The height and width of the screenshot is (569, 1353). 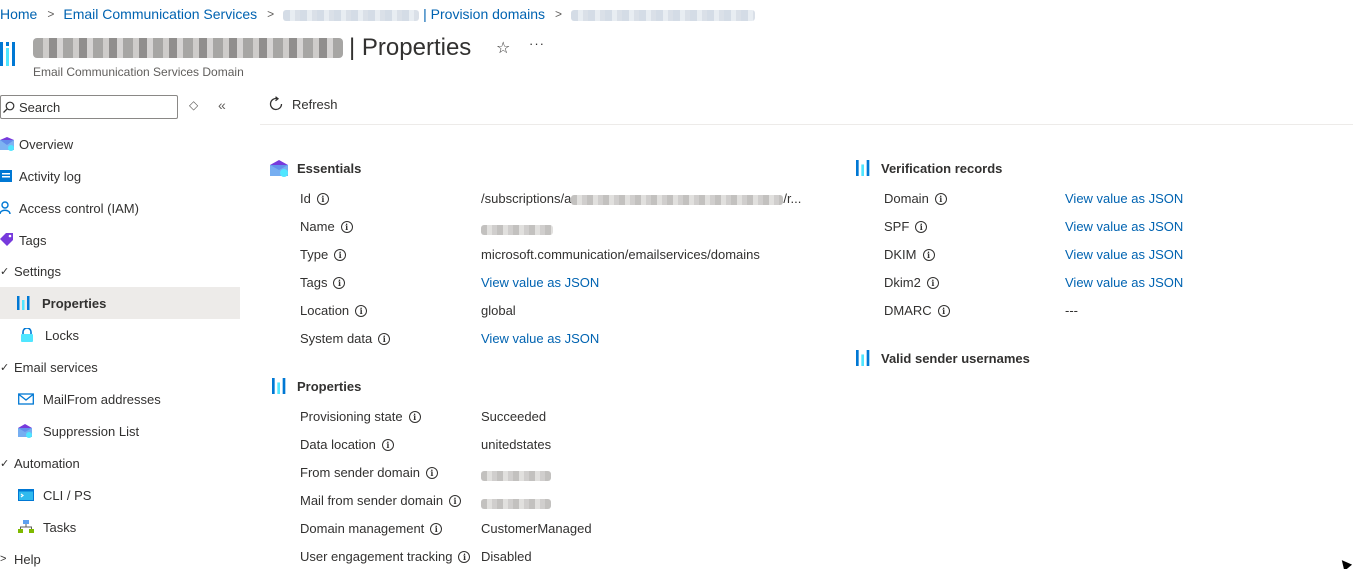 I want to click on essentials-heading: Essentials, so click(x=315, y=168).